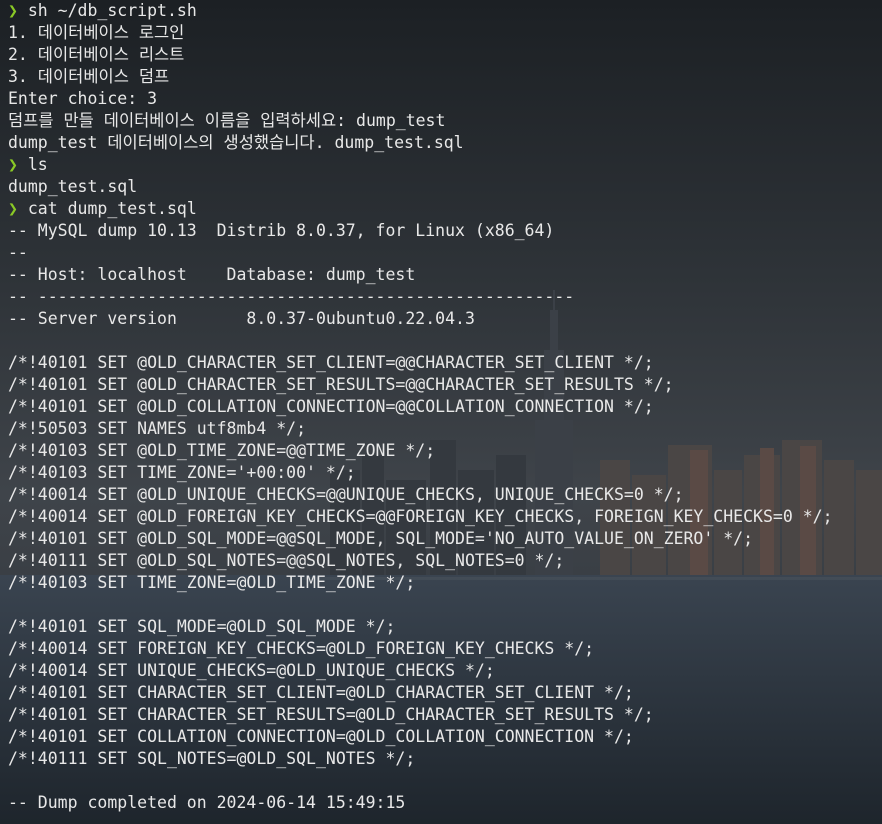  I want to click on command-text: ls, so click(37, 164).